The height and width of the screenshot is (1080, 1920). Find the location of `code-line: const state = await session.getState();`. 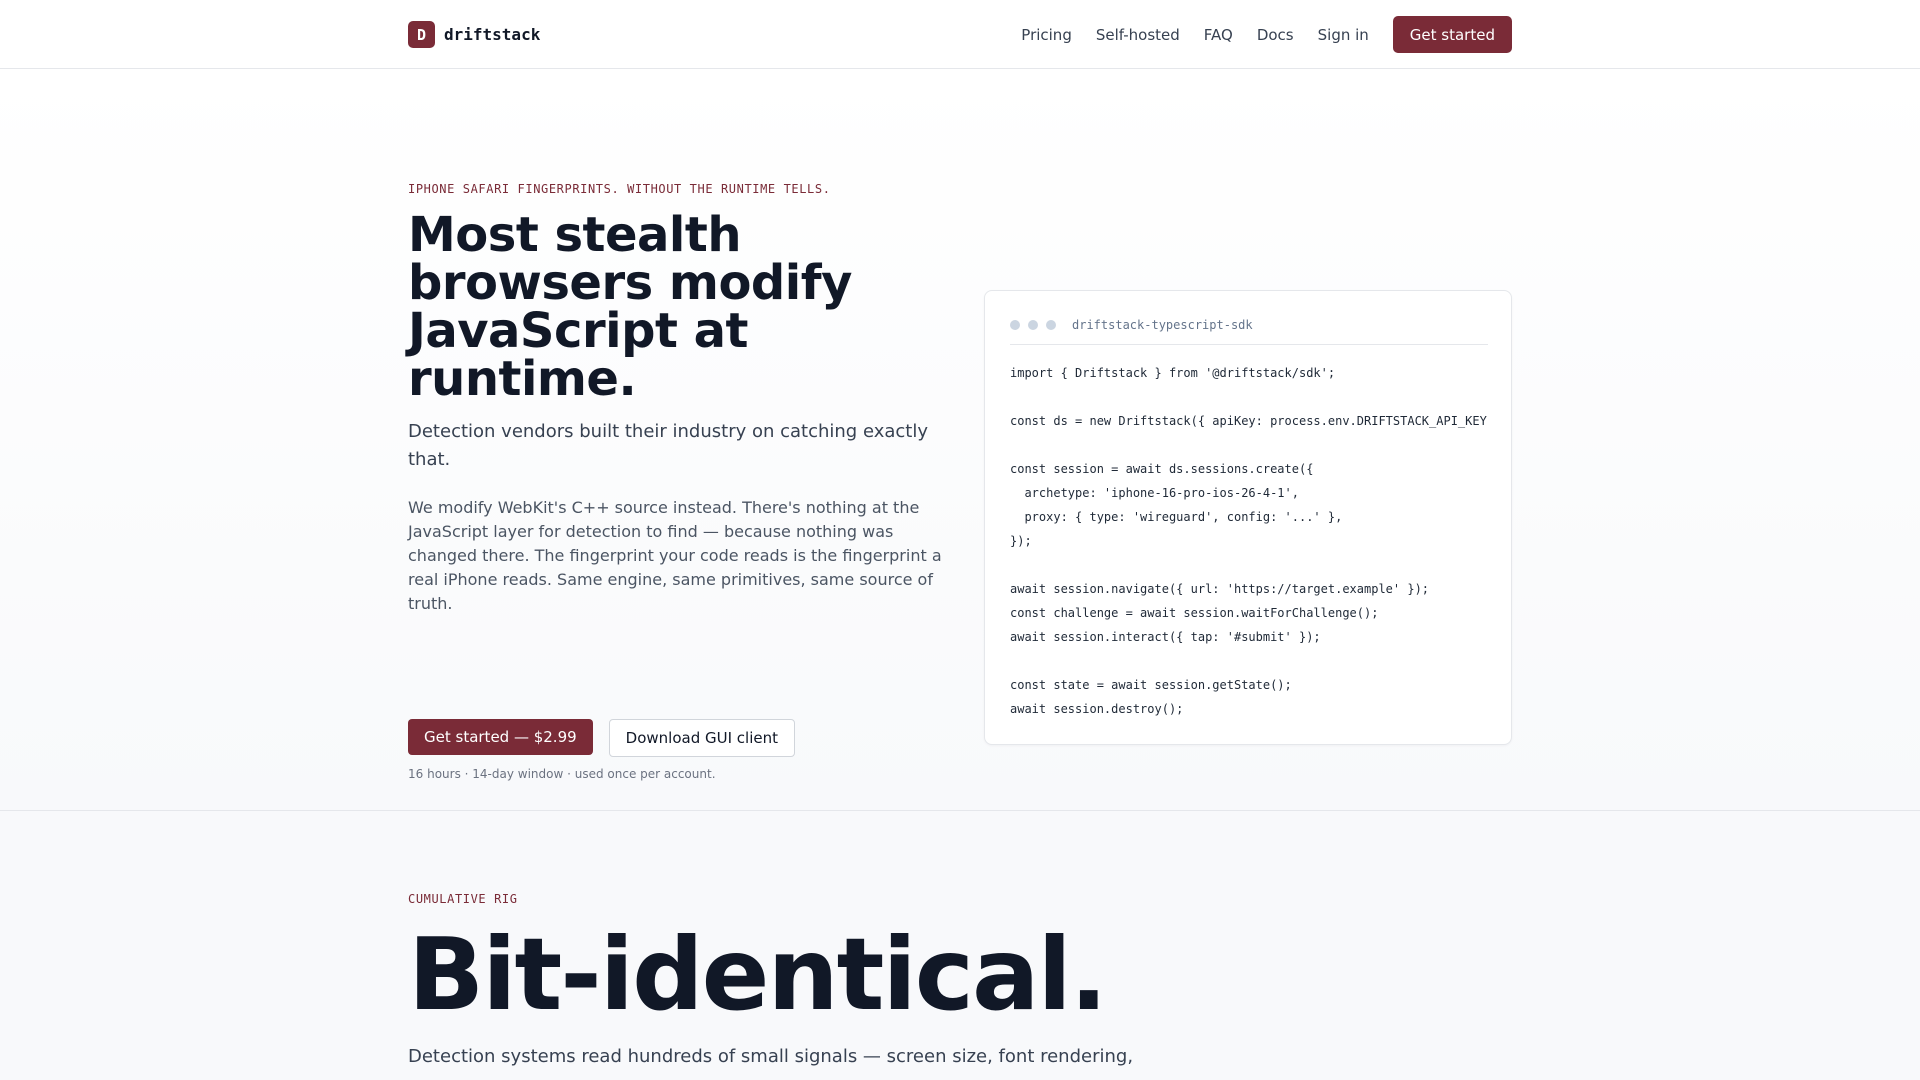

code-line: const state = await session.getState(); is located at coordinates (1151, 685).